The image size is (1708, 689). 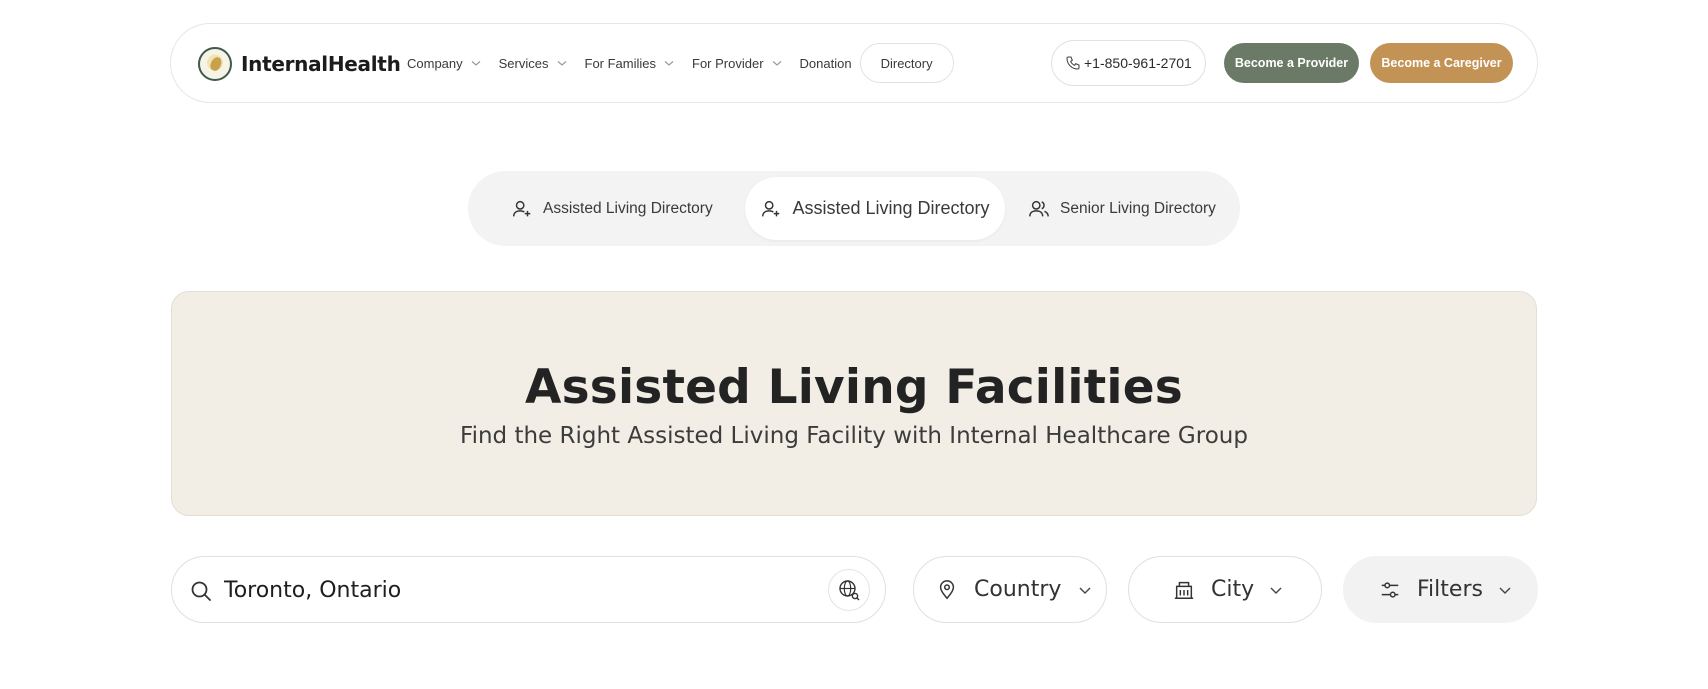 I want to click on tab-assisted-living-directory-active: Assisted Living Directory, so click(x=875, y=208).